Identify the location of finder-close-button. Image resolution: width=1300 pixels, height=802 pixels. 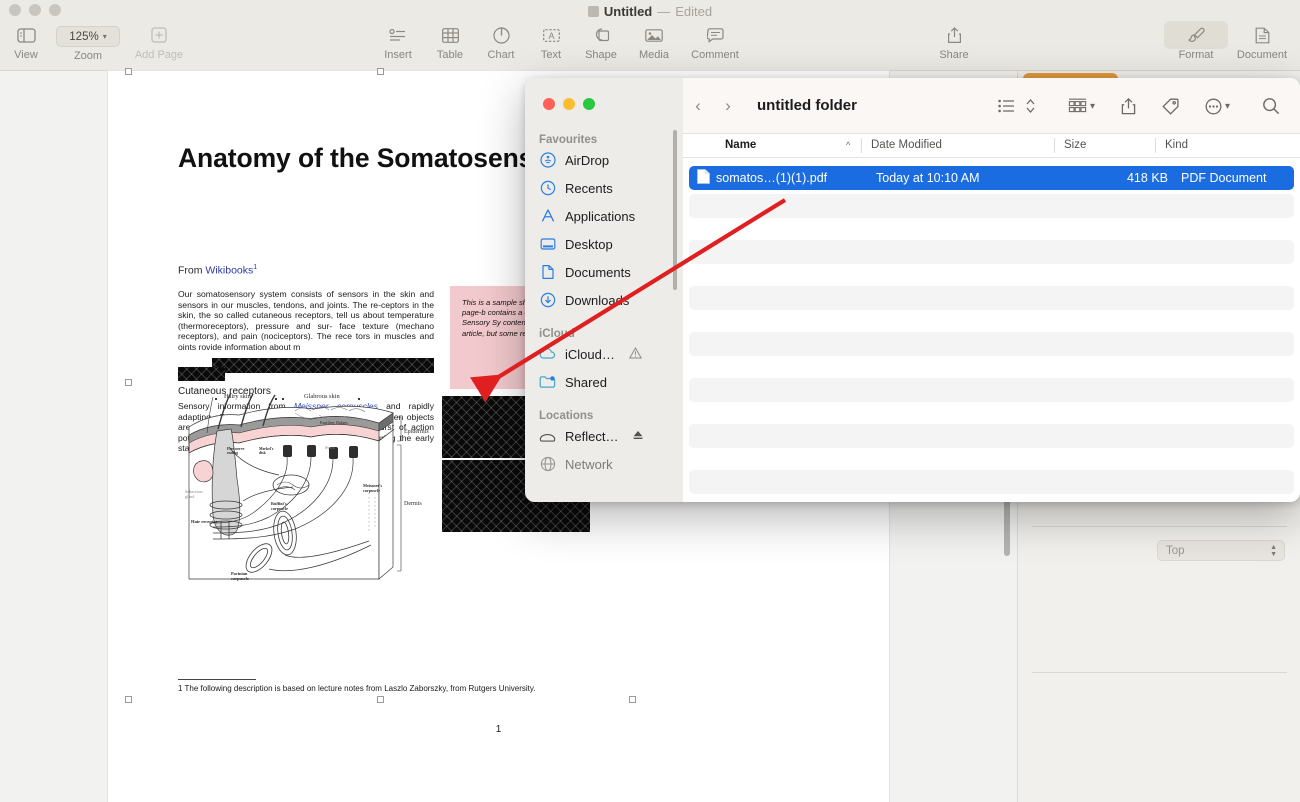
(549, 104).